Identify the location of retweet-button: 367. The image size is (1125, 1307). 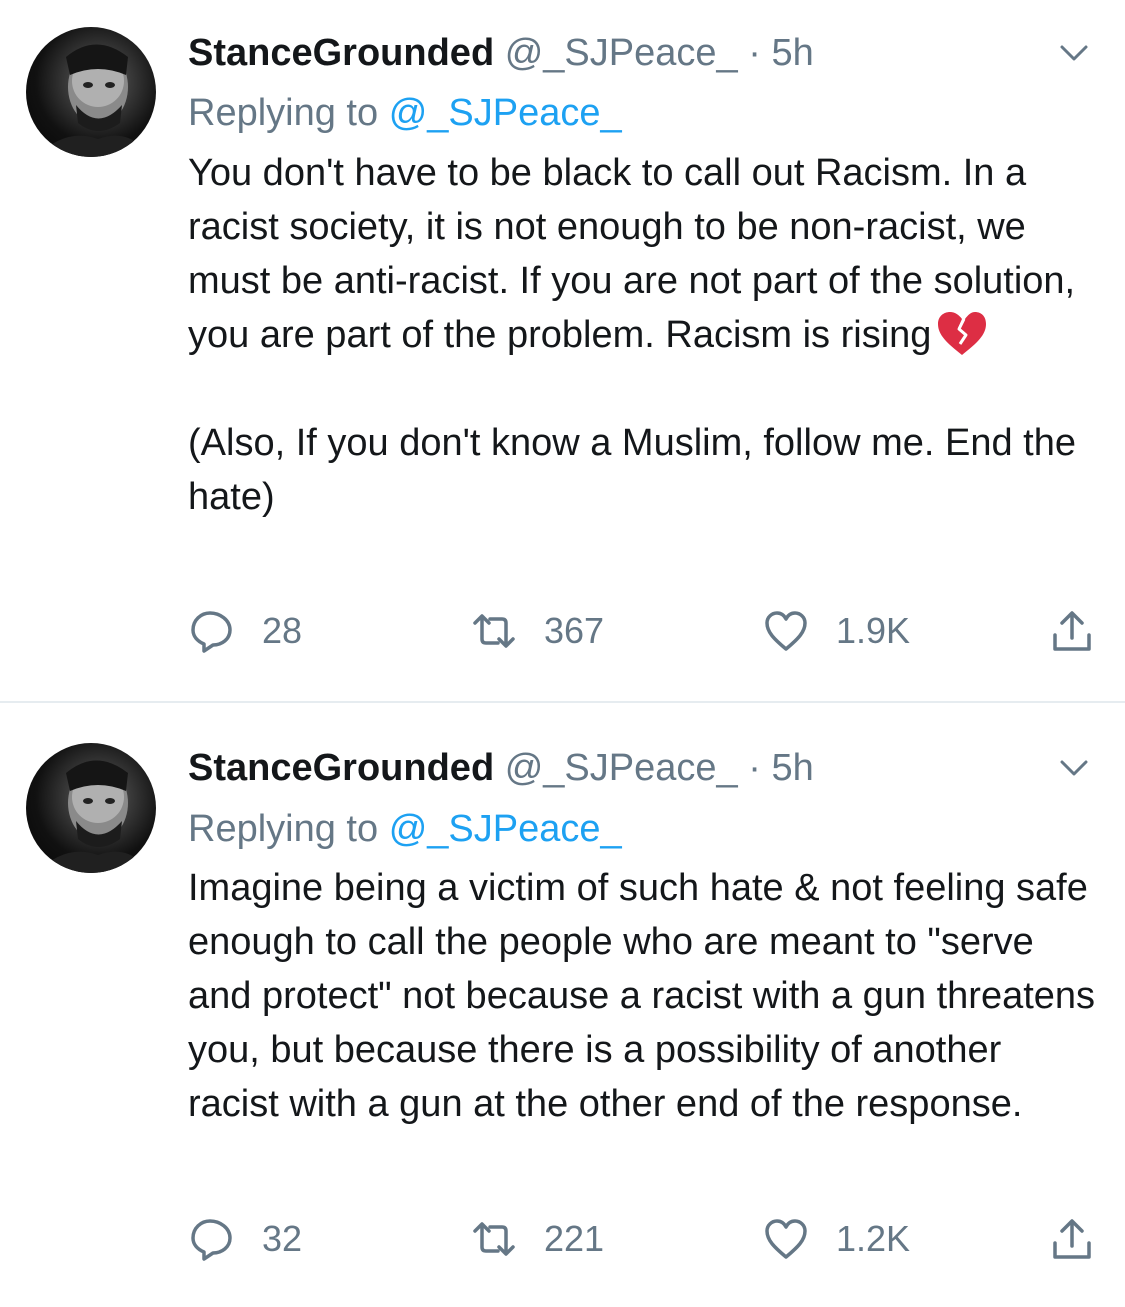
(538, 631).